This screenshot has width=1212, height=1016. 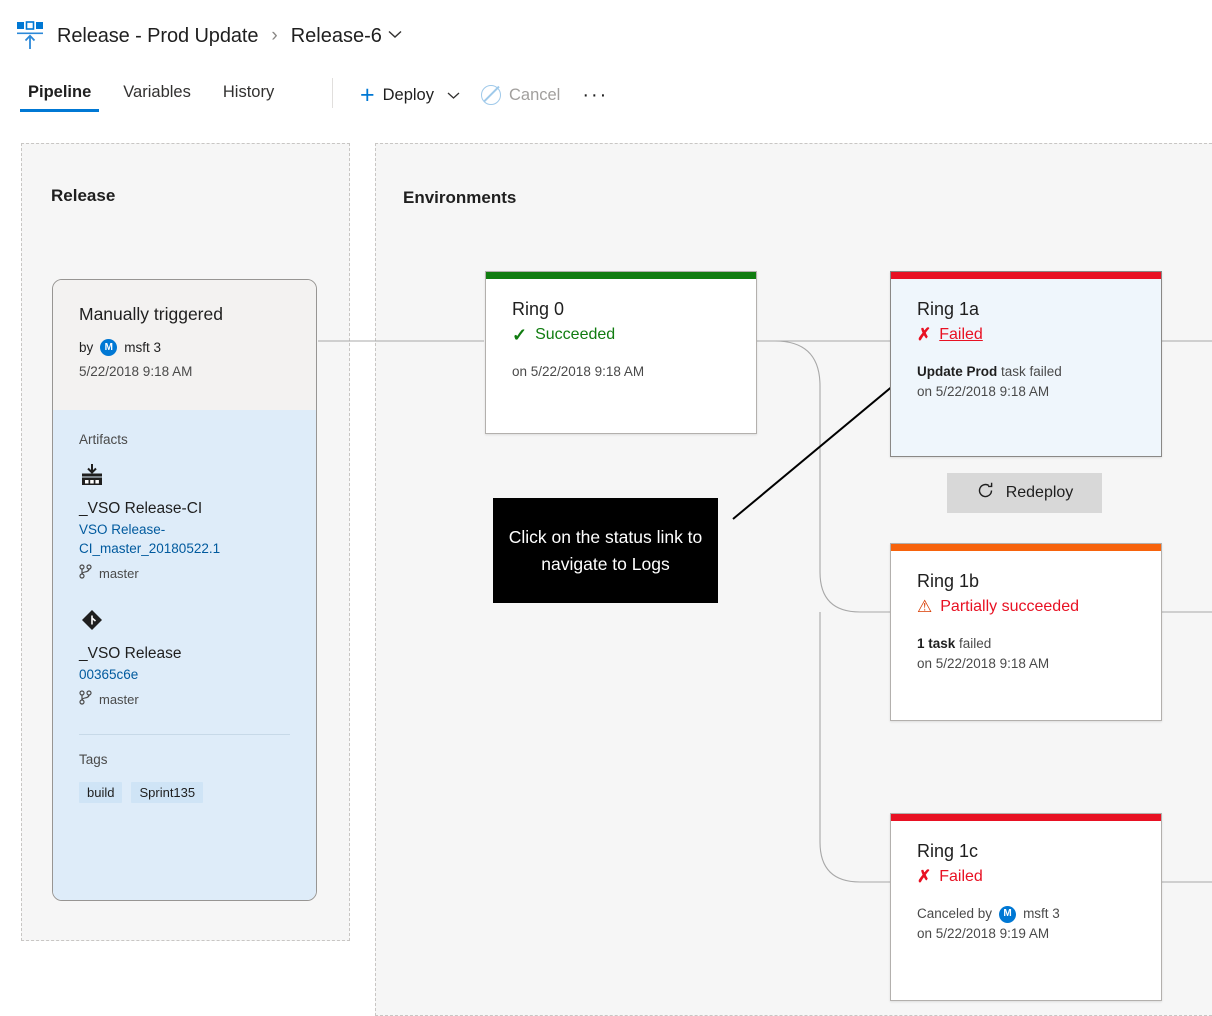 What do you see at coordinates (957, 371) in the screenshot?
I see `meta-task-name: Update Prod` at bounding box center [957, 371].